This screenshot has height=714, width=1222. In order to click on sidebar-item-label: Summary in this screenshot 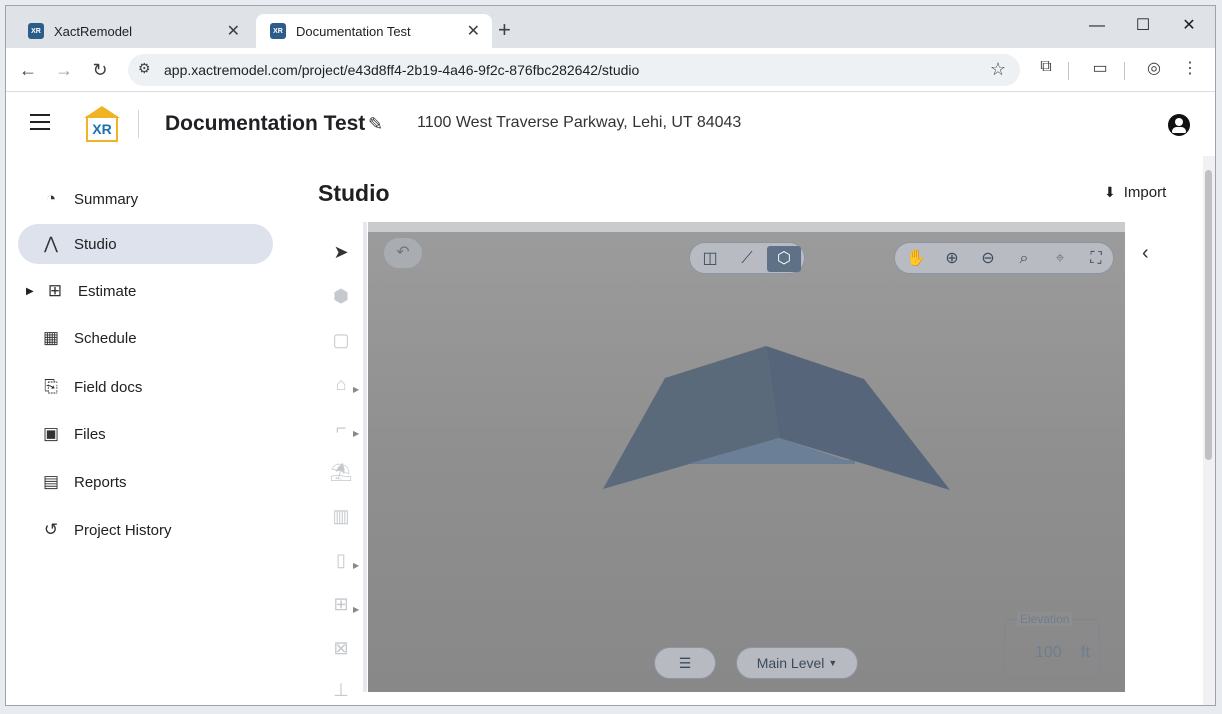, I will do `click(106, 199)`.